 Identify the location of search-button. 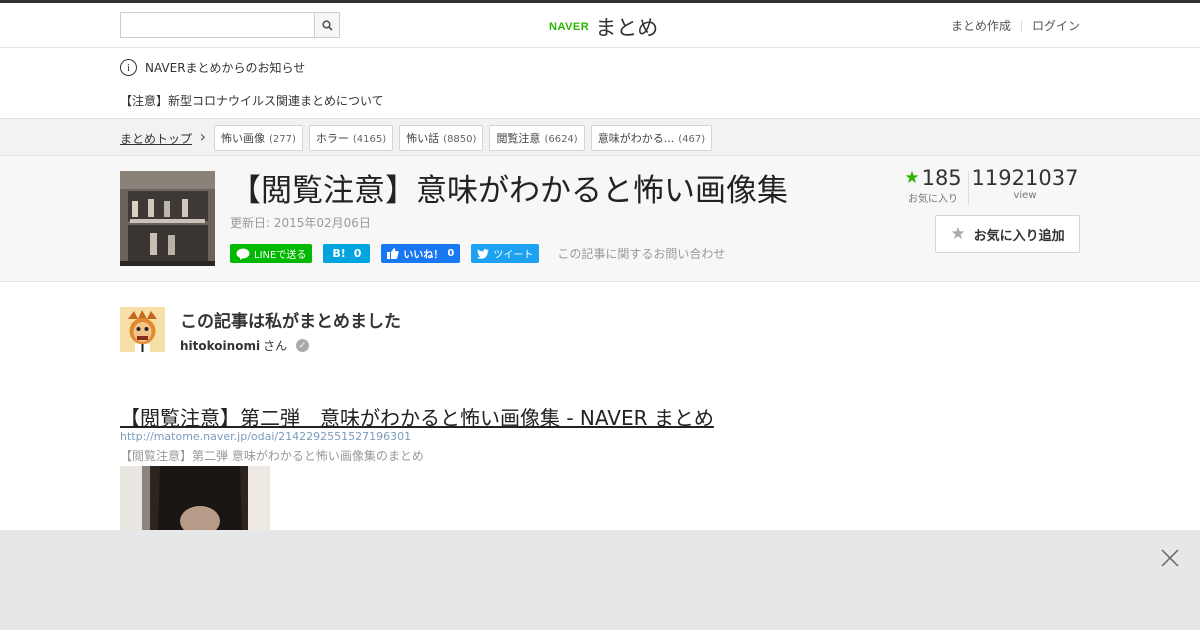
(326, 25).